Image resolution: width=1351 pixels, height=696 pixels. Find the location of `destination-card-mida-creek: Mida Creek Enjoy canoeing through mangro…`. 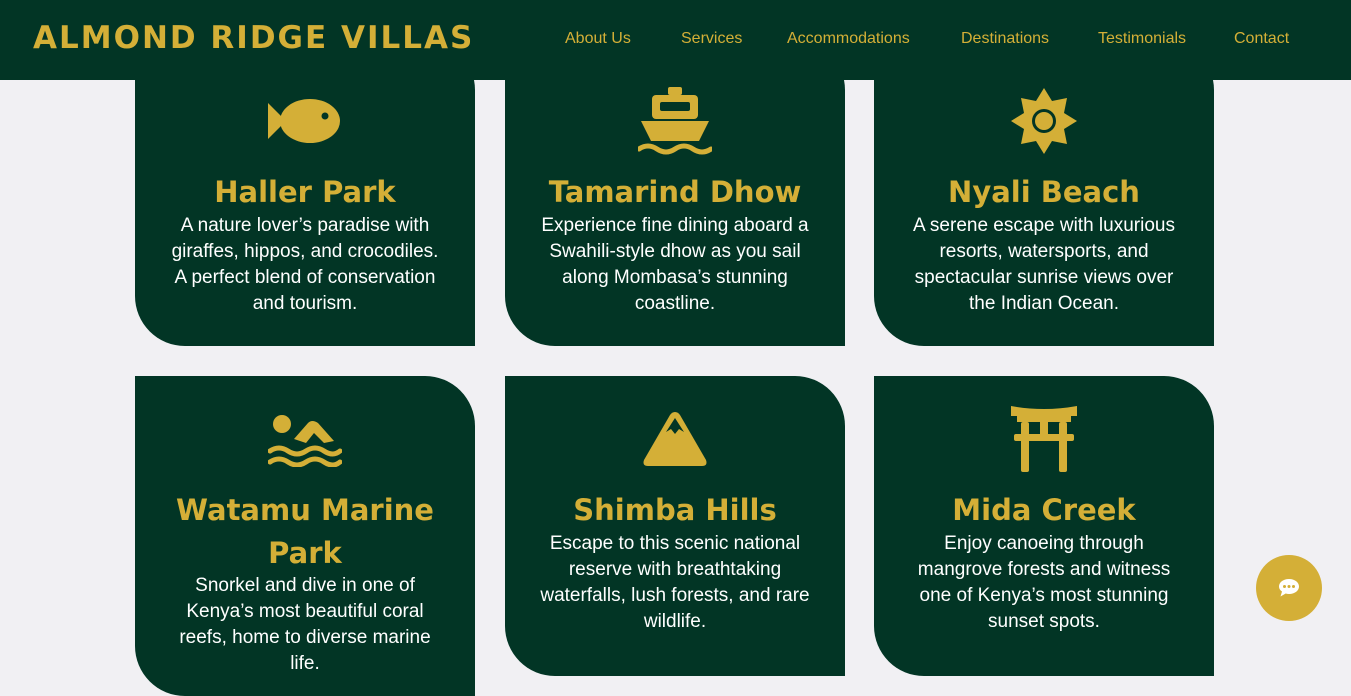

destination-card-mida-creek: Mida Creek Enjoy canoeing through mangro… is located at coordinates (1044, 526).